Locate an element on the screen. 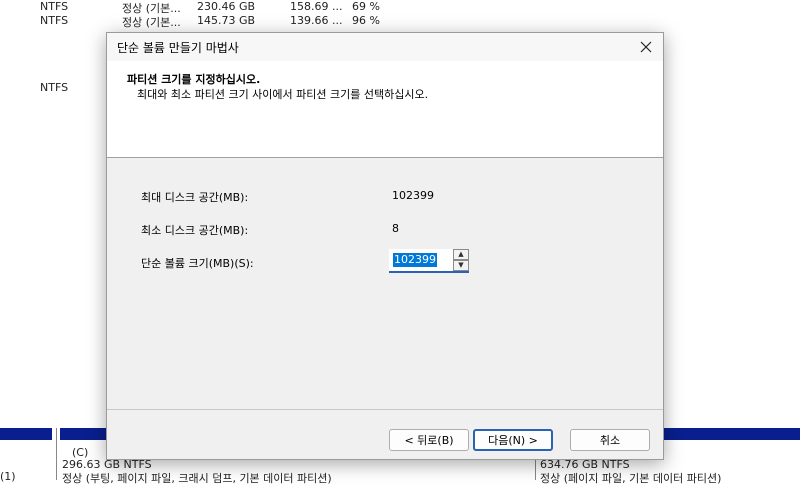 The height and width of the screenshot is (486, 800). close-button is located at coordinates (646, 47).